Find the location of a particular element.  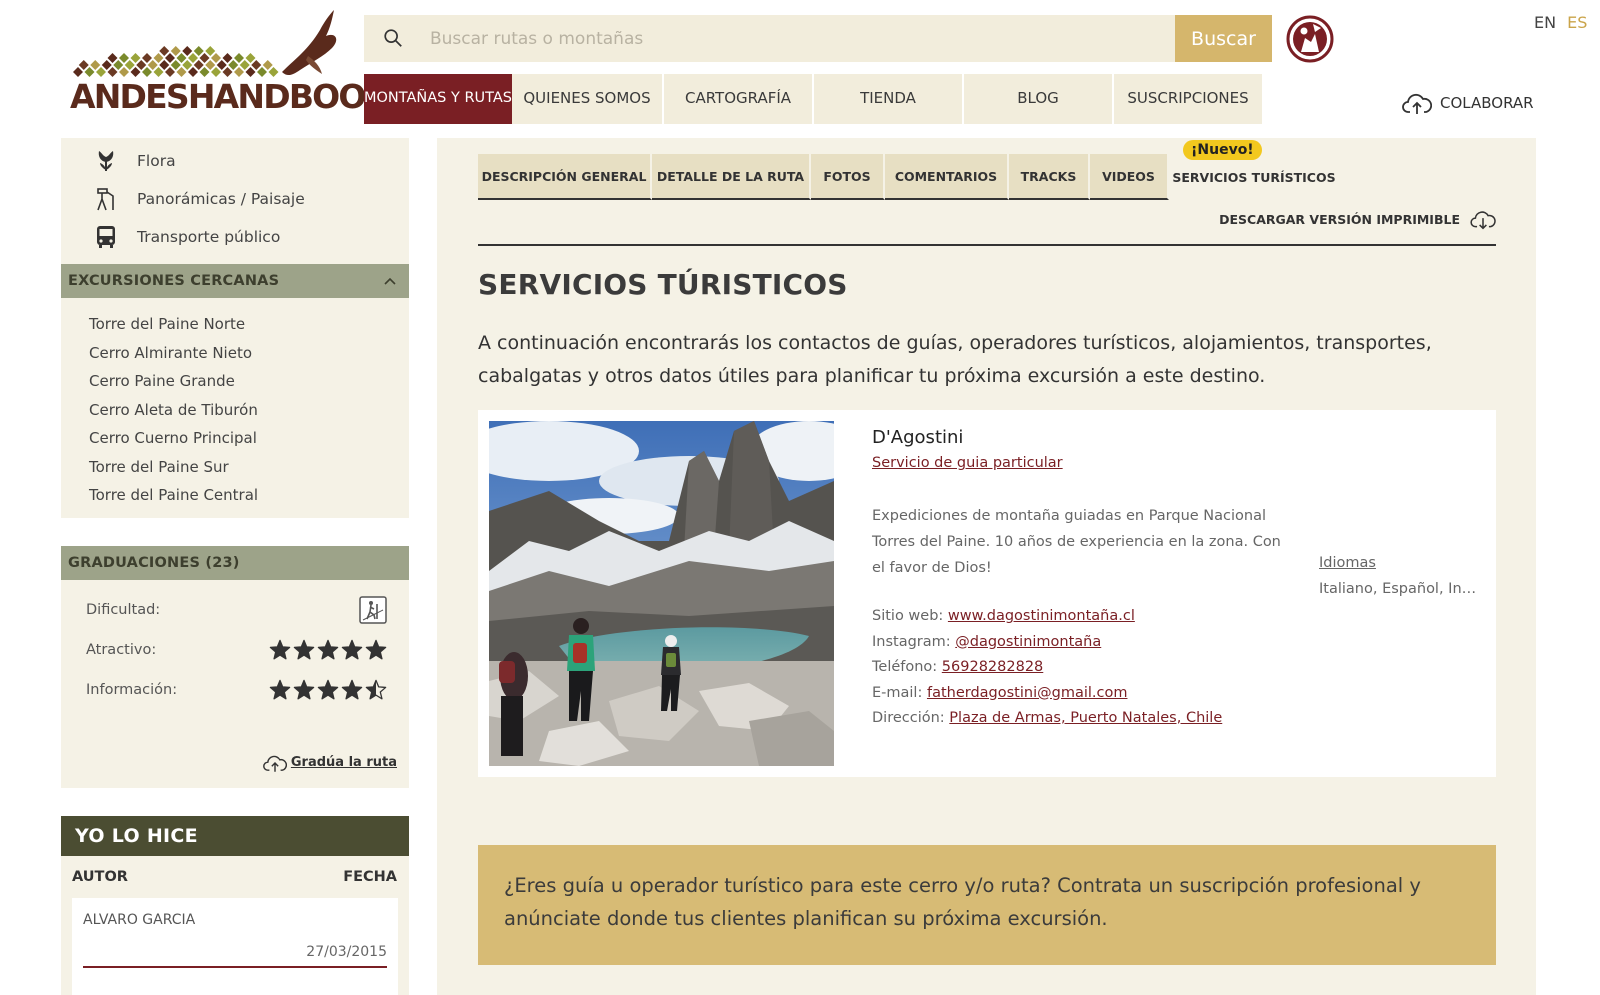

languages-label: Idiomas is located at coordinates (1347, 563).